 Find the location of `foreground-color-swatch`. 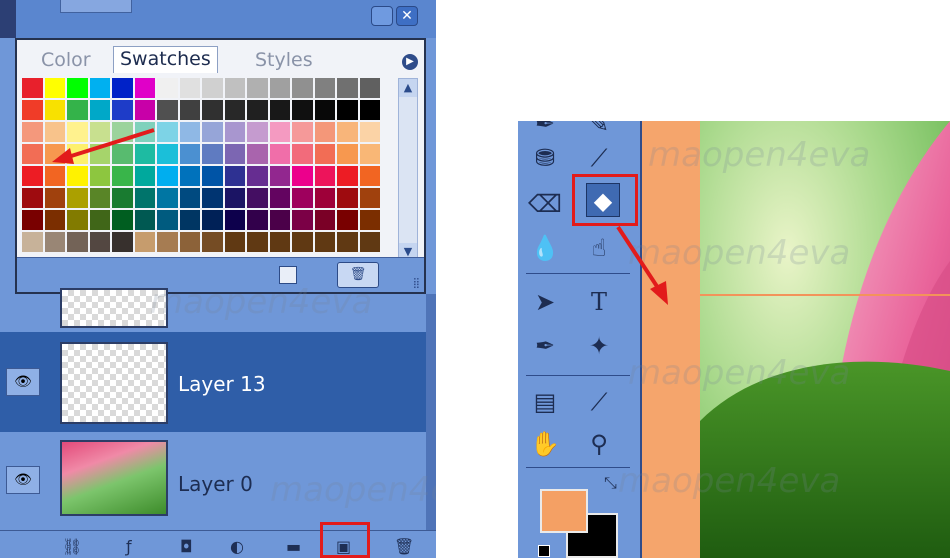

foreground-color-swatch is located at coordinates (564, 511).